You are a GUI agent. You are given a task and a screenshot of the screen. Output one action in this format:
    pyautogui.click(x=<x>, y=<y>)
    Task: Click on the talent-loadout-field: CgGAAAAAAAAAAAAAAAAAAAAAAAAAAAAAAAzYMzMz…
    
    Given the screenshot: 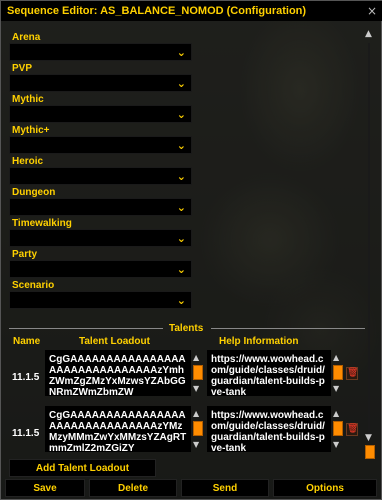 What is the action you would take?
    pyautogui.click(x=118, y=429)
    